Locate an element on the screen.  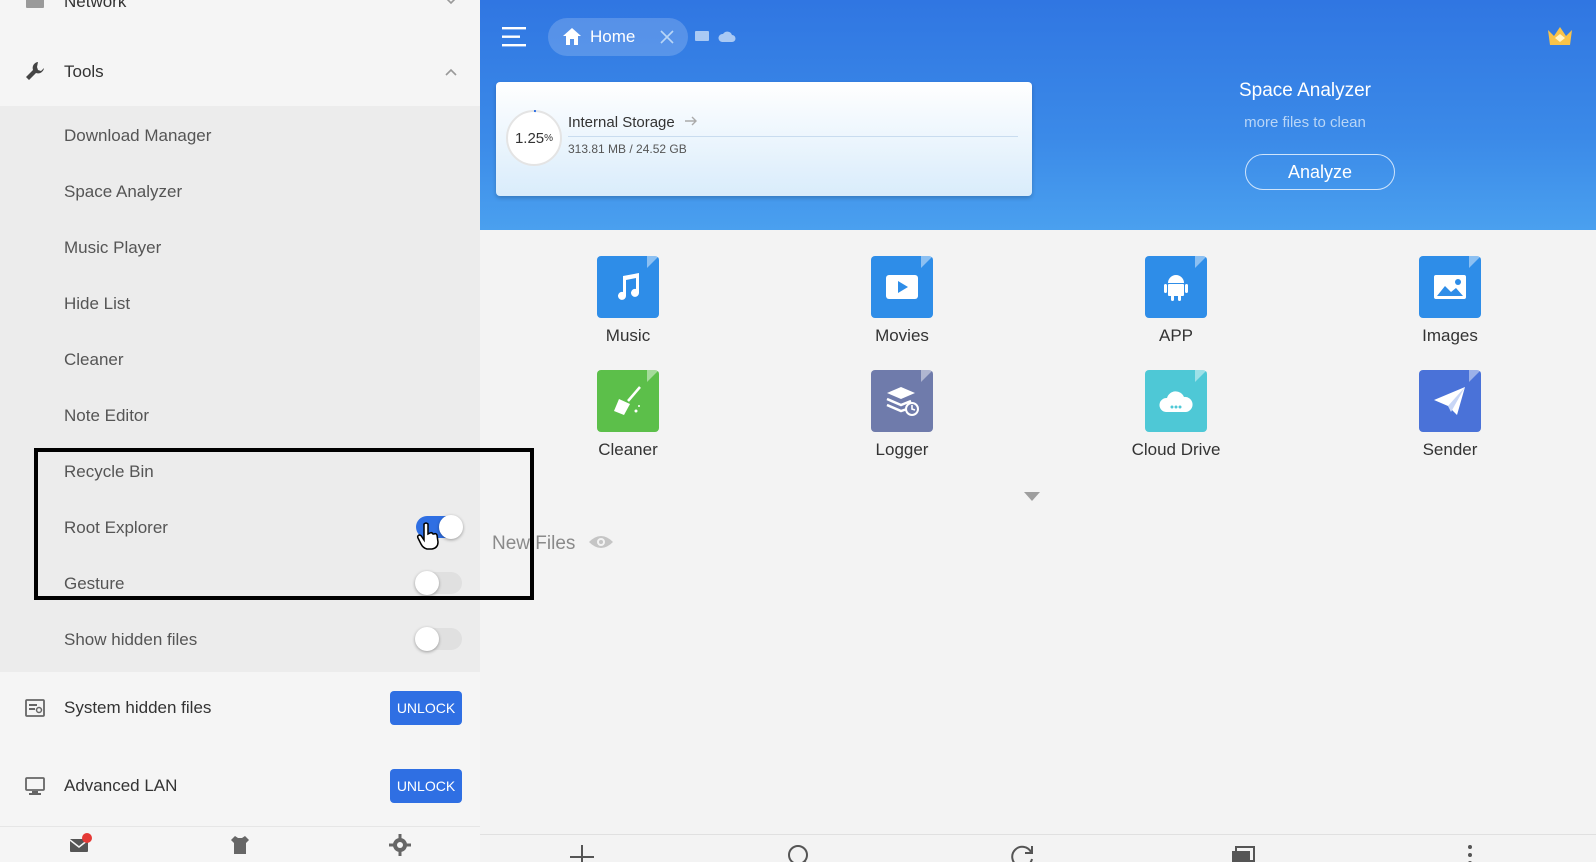
storage-size: 313.81 MB / 24.52 GB is located at coordinates (627, 149).